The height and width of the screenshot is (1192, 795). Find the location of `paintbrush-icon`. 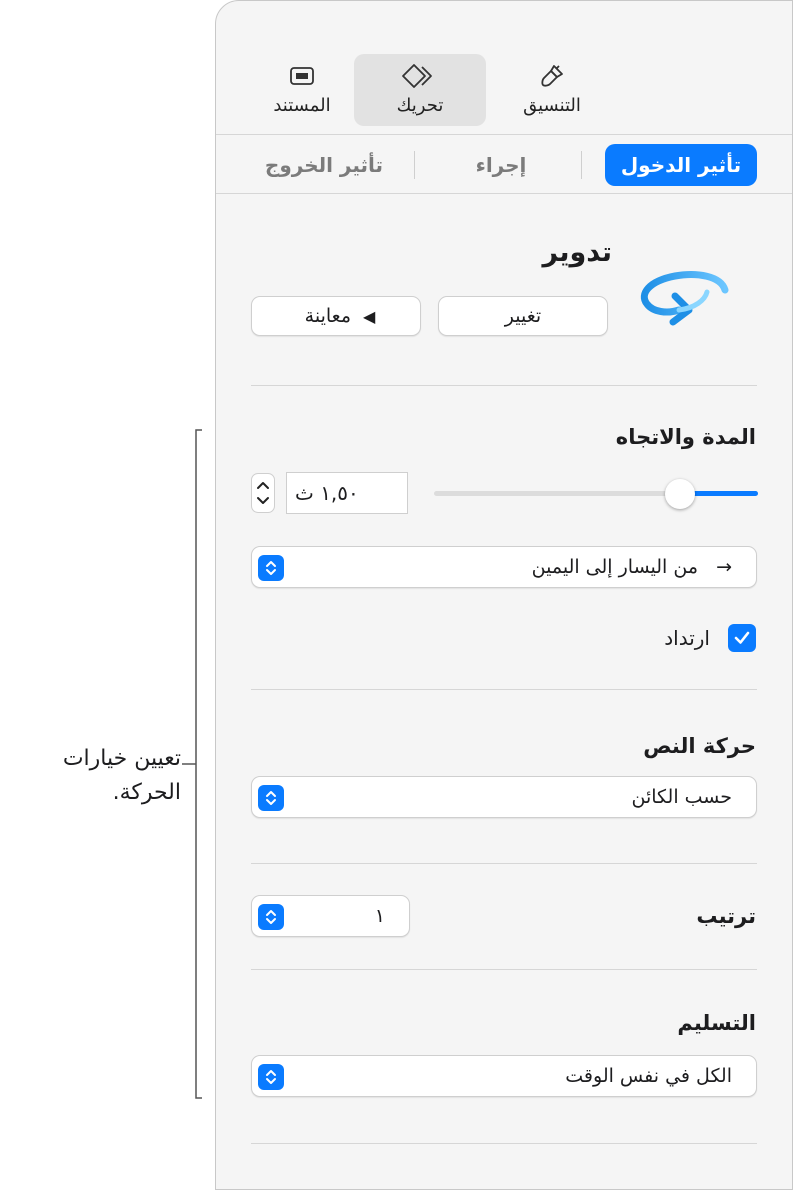

paintbrush-icon is located at coordinates (552, 76).